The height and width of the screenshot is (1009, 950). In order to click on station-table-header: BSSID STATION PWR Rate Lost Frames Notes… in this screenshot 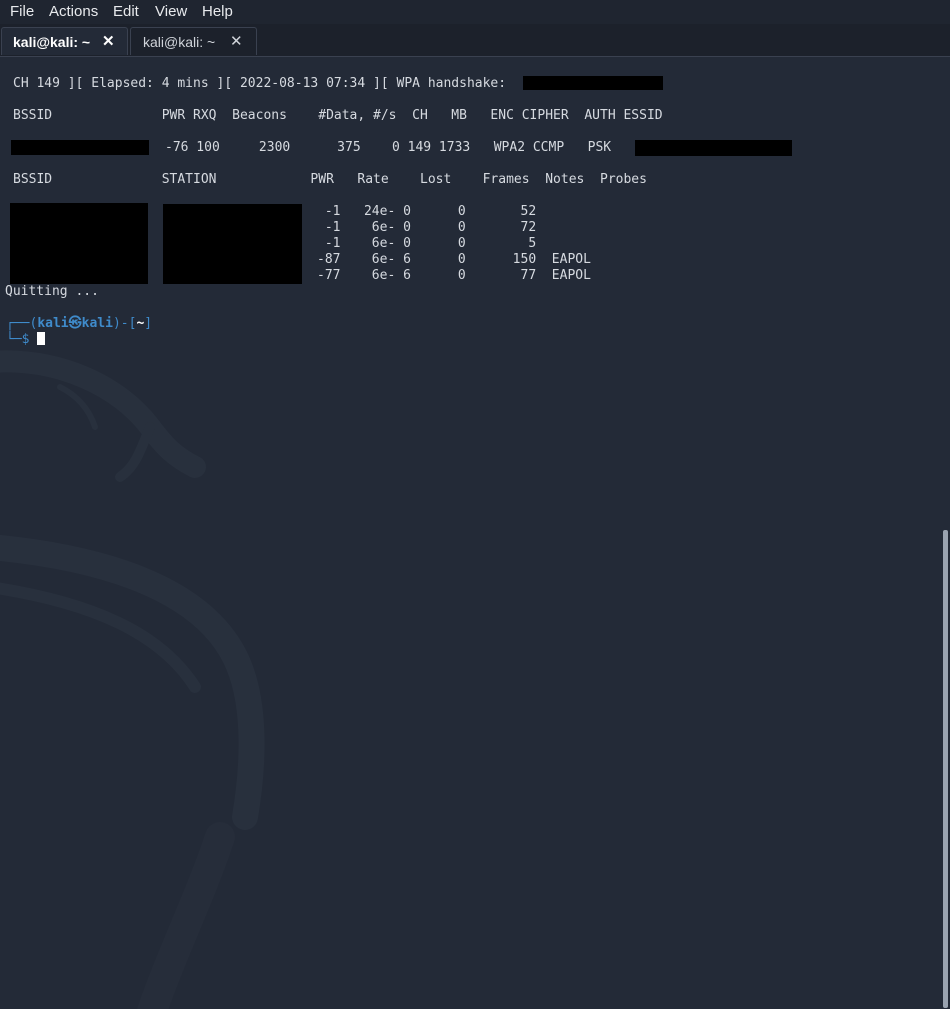, I will do `click(330, 179)`.